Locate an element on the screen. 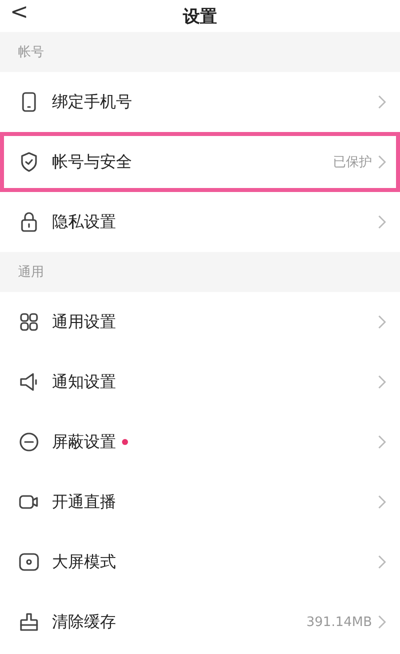  item-label: 开通直播 is located at coordinates (84, 502).